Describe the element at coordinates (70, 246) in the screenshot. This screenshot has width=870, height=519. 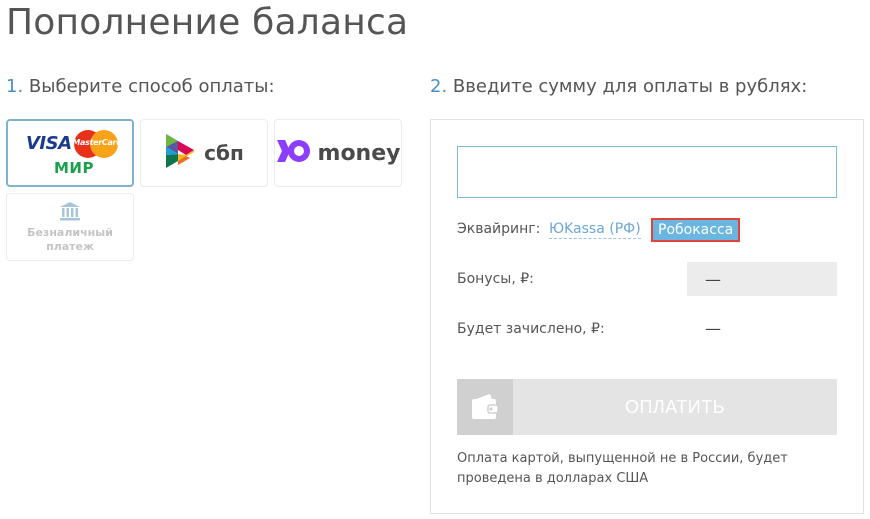
I see `bank-transfer-label-2: платеж` at that location.